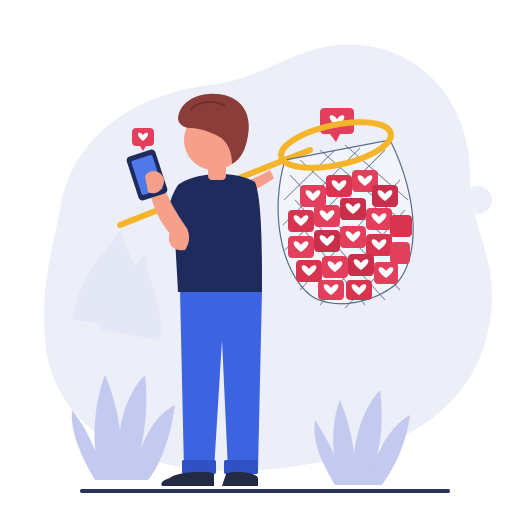 This screenshot has height=530, width=526. I want to click on background-dot, so click(478, 200).